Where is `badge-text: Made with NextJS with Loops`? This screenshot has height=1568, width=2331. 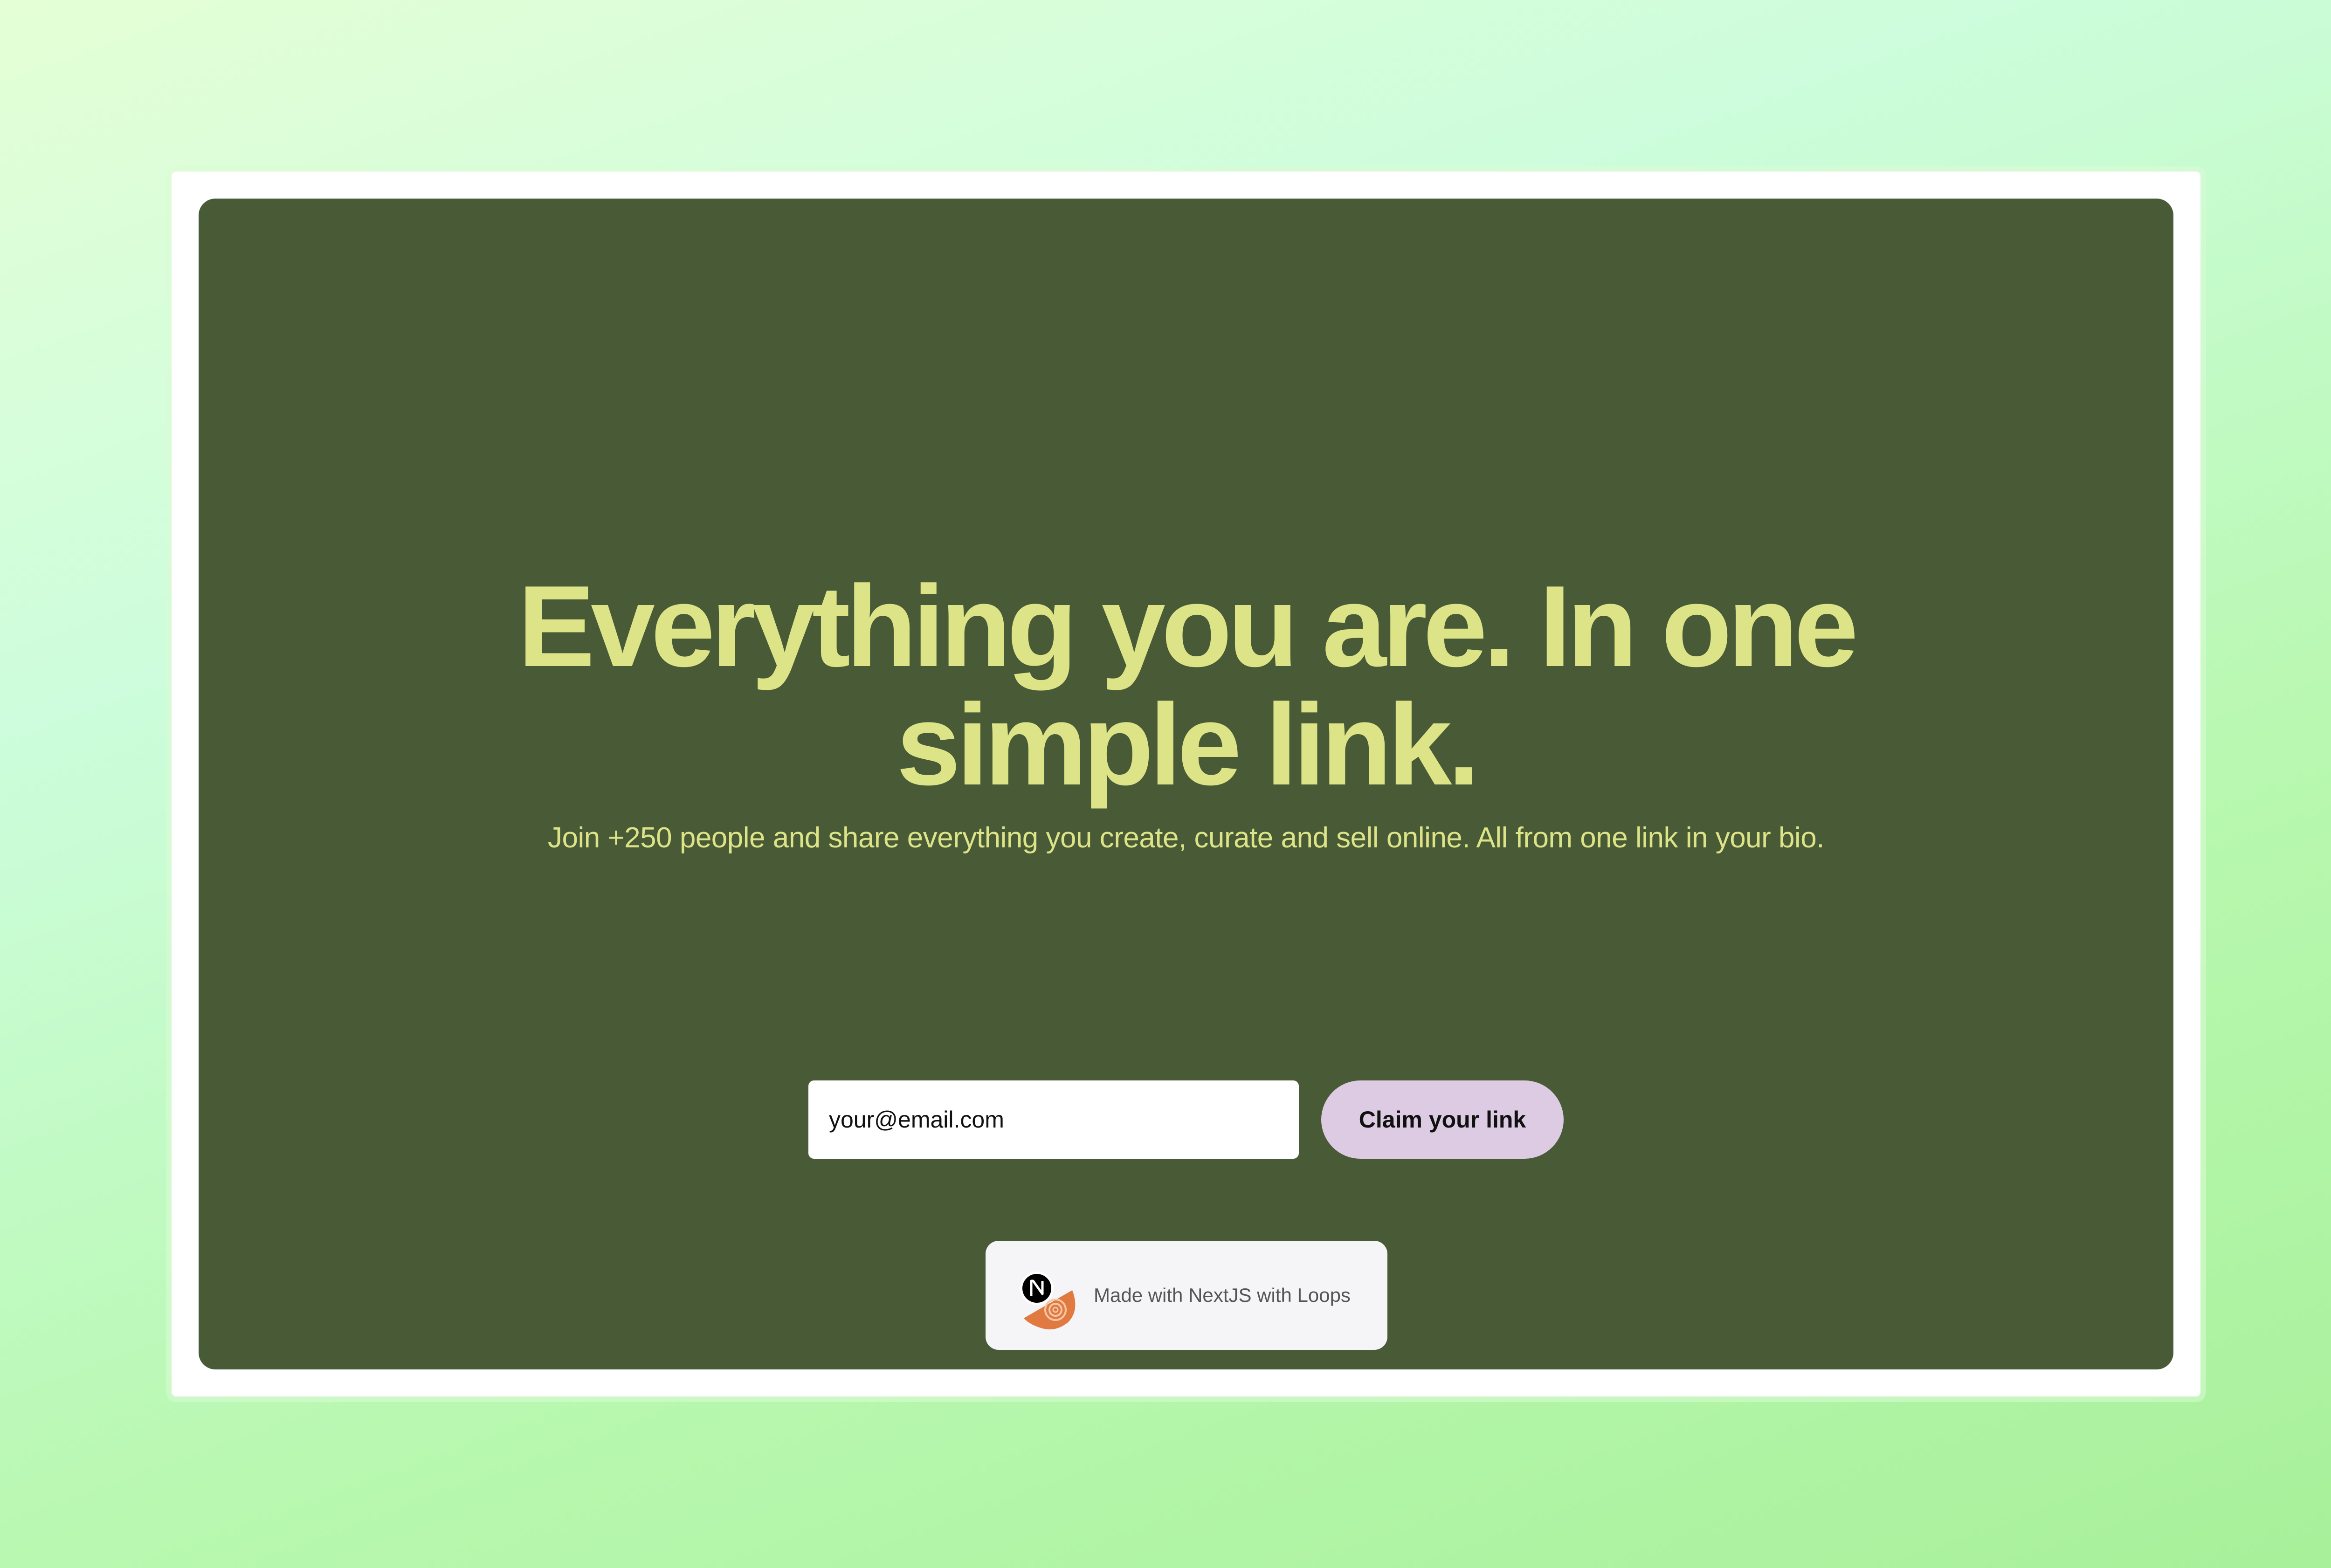 badge-text: Made with NextJS with Loops is located at coordinates (1222, 1295).